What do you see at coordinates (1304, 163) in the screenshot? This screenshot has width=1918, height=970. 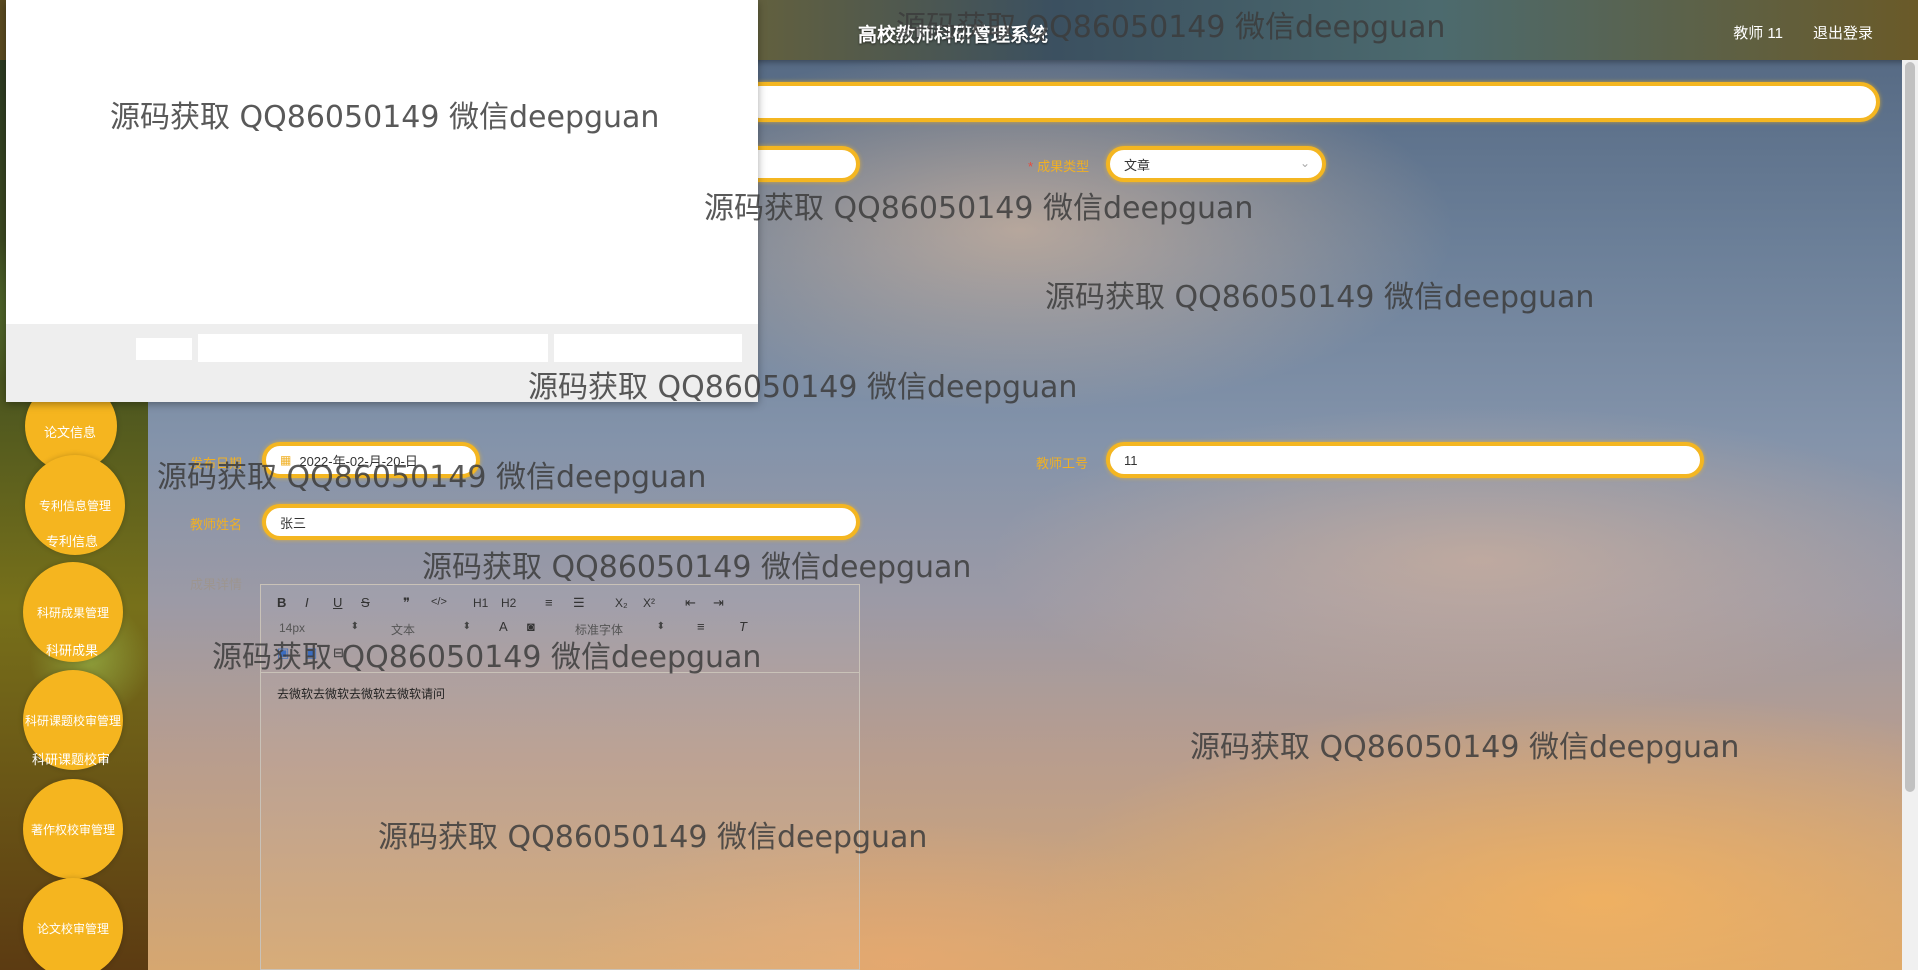 I see `chevron-down-icon: ⌄` at bounding box center [1304, 163].